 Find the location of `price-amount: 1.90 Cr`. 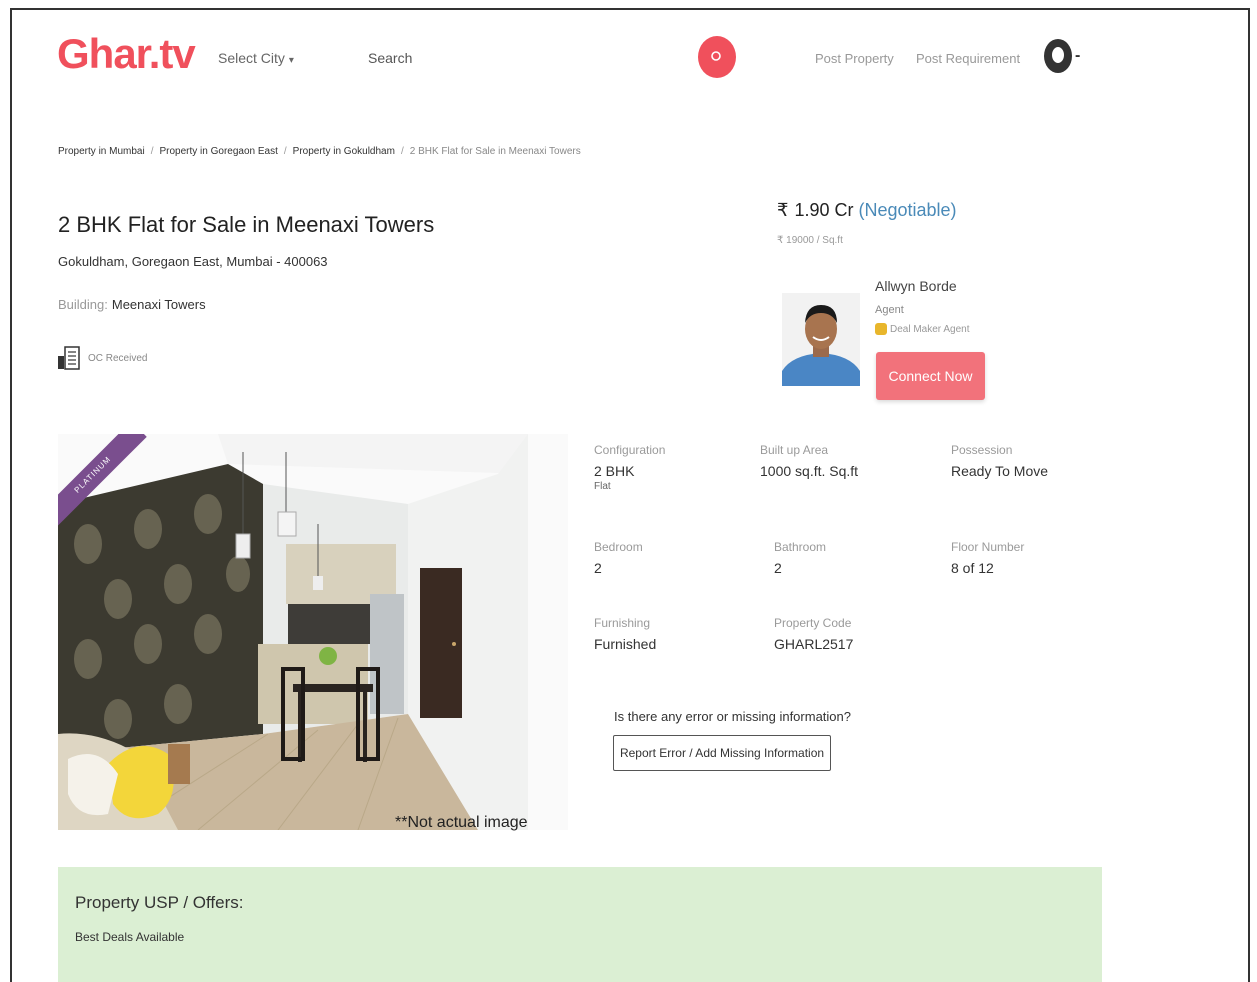

price-amount: 1.90 Cr is located at coordinates (824, 210).